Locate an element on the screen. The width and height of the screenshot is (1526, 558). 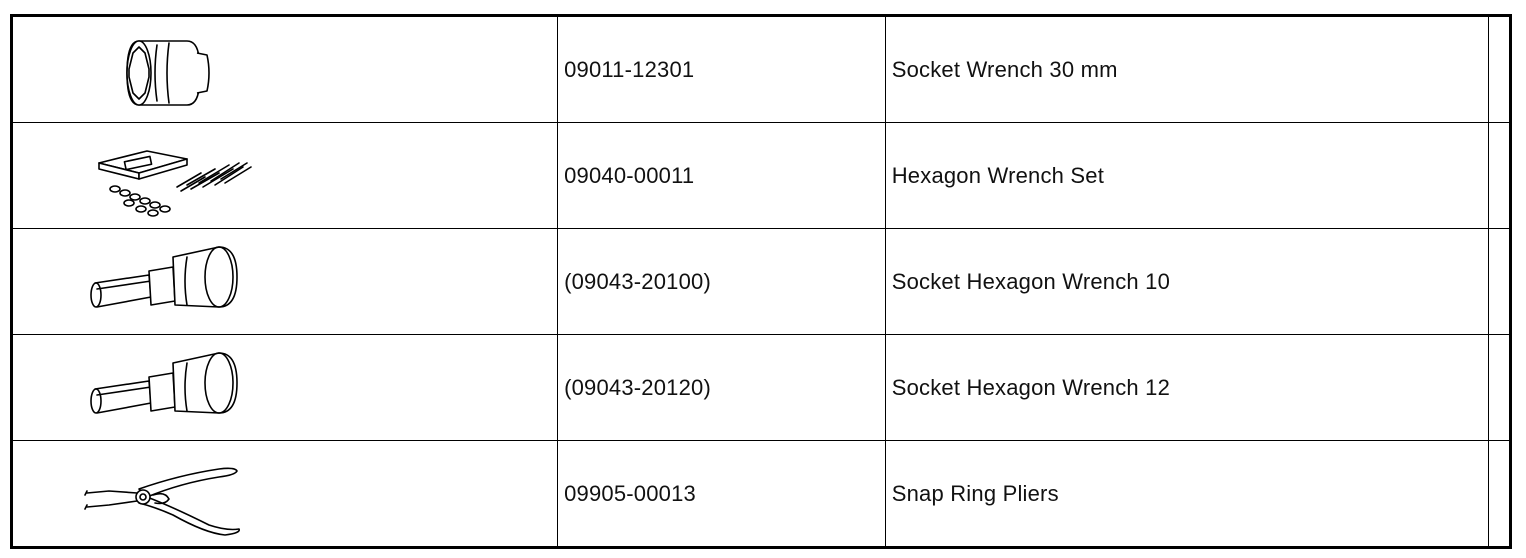
part-number: 09040-00011 is located at coordinates (721, 175).